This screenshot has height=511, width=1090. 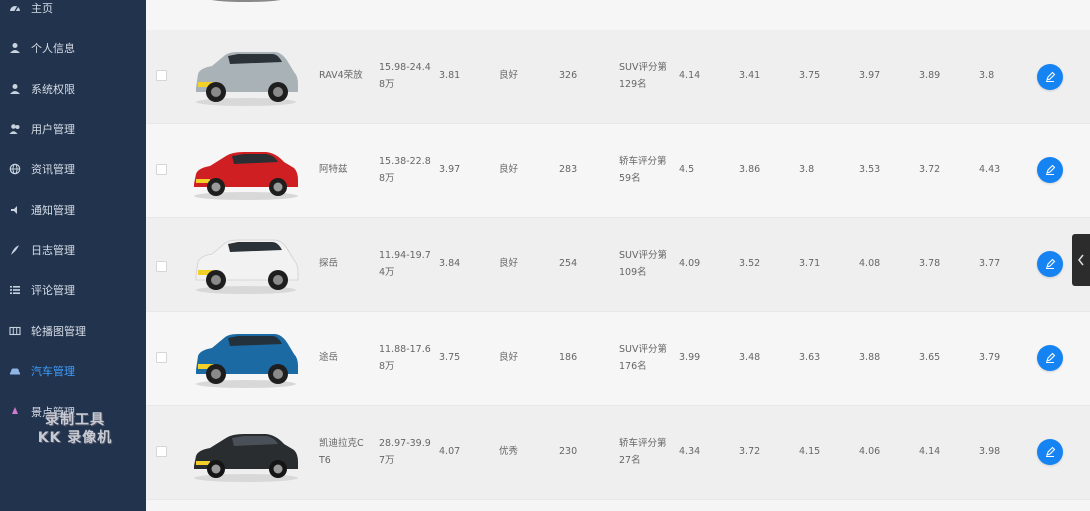 I want to click on image-icon, so click(x=15, y=331).